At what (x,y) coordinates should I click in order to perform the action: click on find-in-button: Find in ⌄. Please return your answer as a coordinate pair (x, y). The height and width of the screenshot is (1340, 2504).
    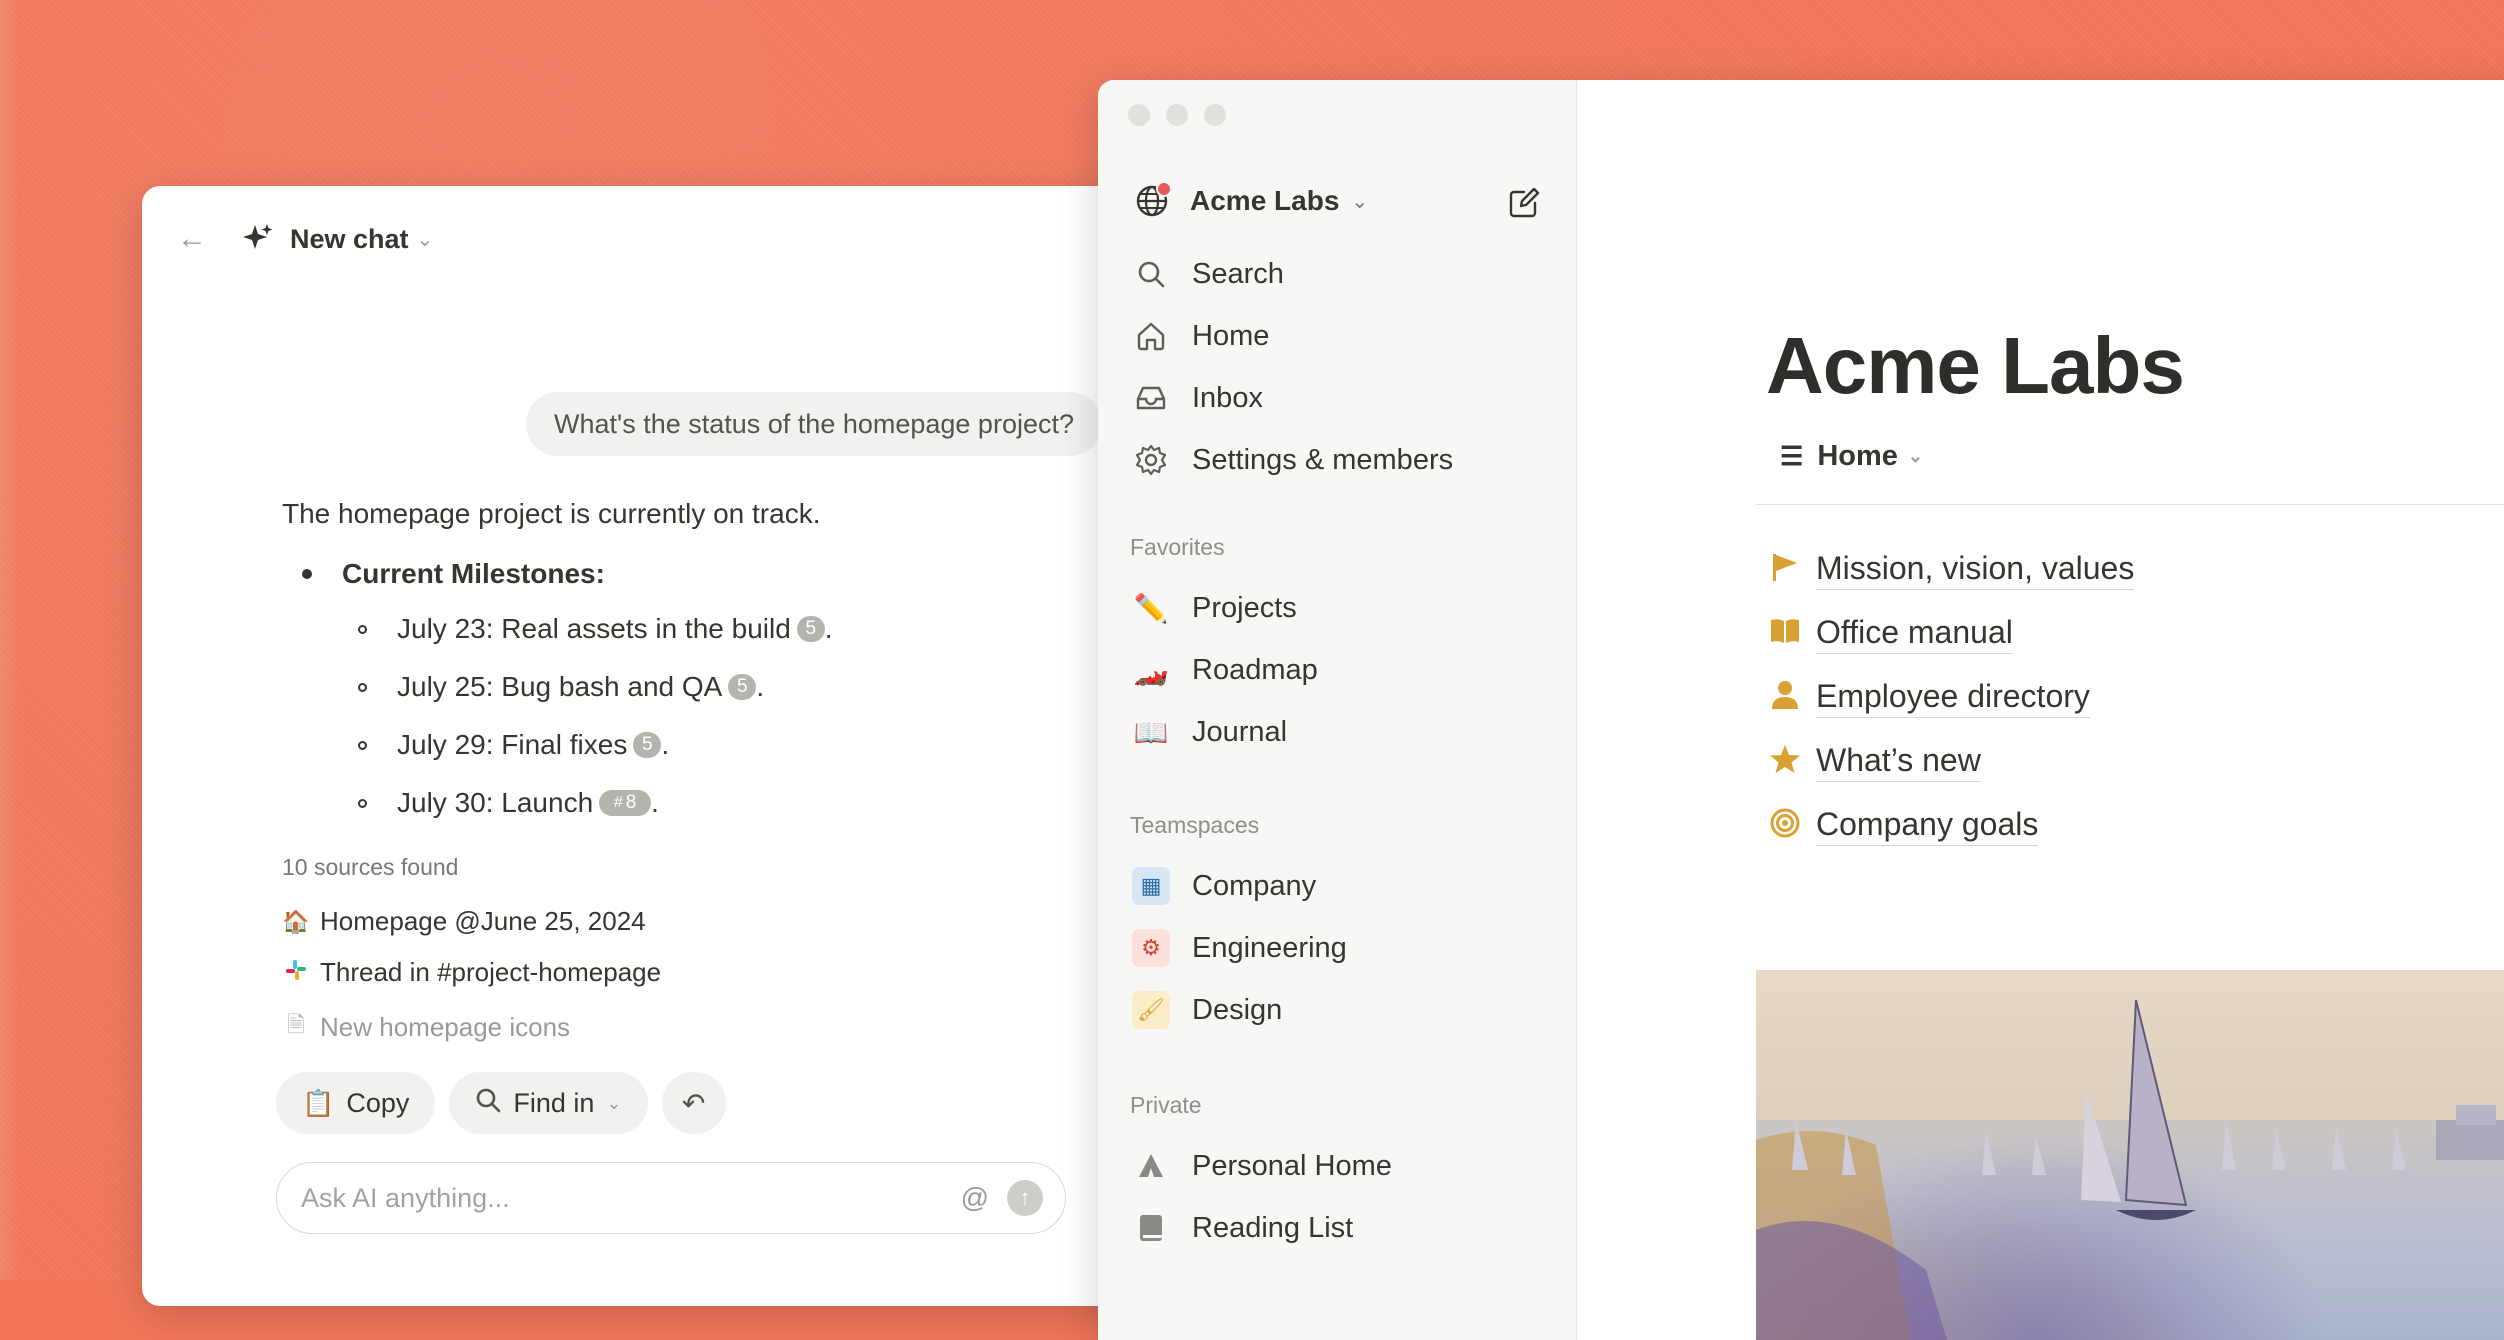
    Looking at the image, I should click on (548, 1103).